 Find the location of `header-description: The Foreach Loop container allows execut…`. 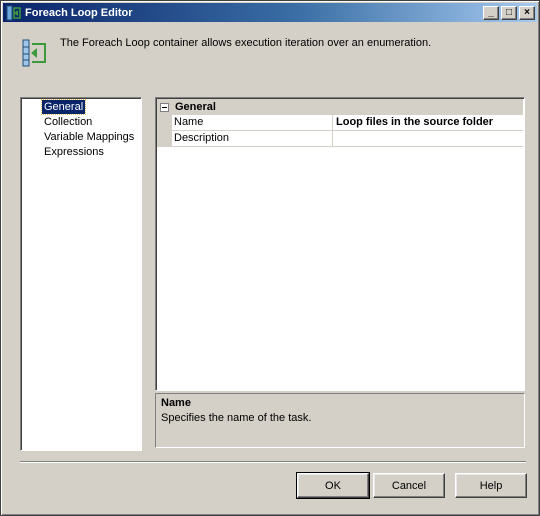

header-description: The Foreach Loop container allows execut… is located at coordinates (246, 43).